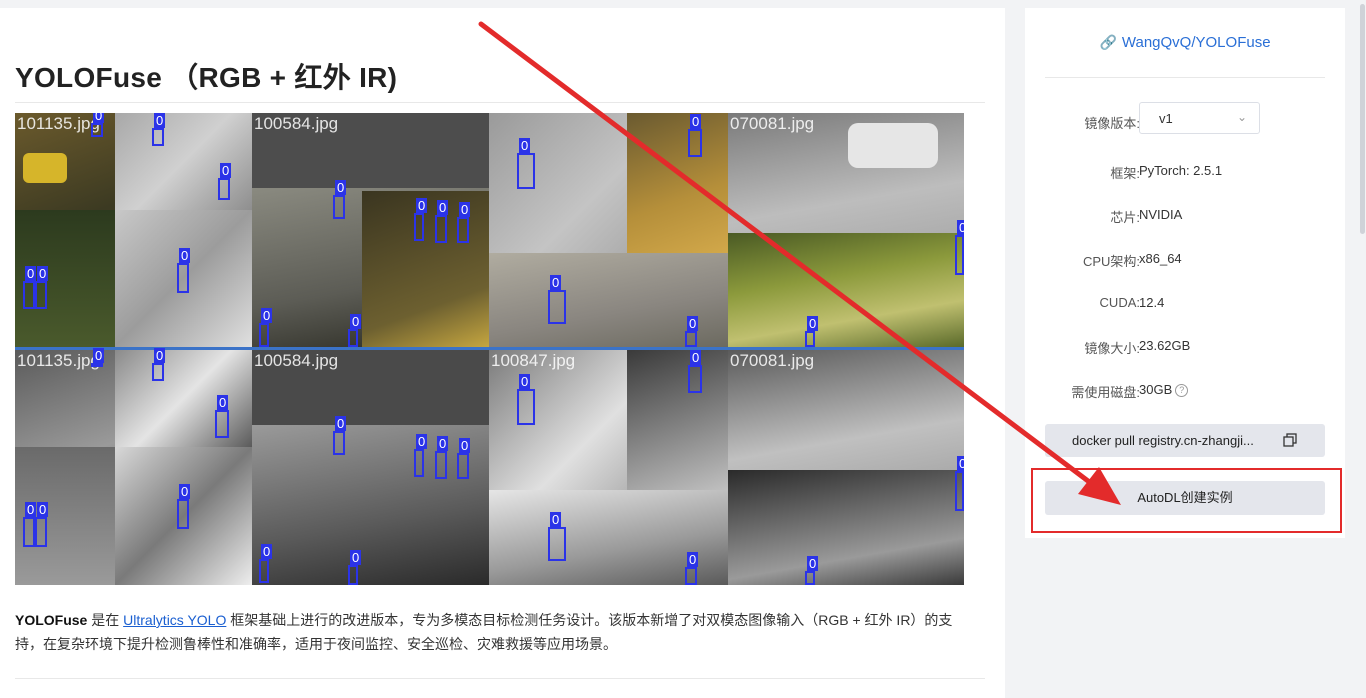 Image resolution: width=1366 pixels, height=698 pixels. Describe the element at coordinates (1290, 440) in the screenshot. I see `copy-icon` at that location.